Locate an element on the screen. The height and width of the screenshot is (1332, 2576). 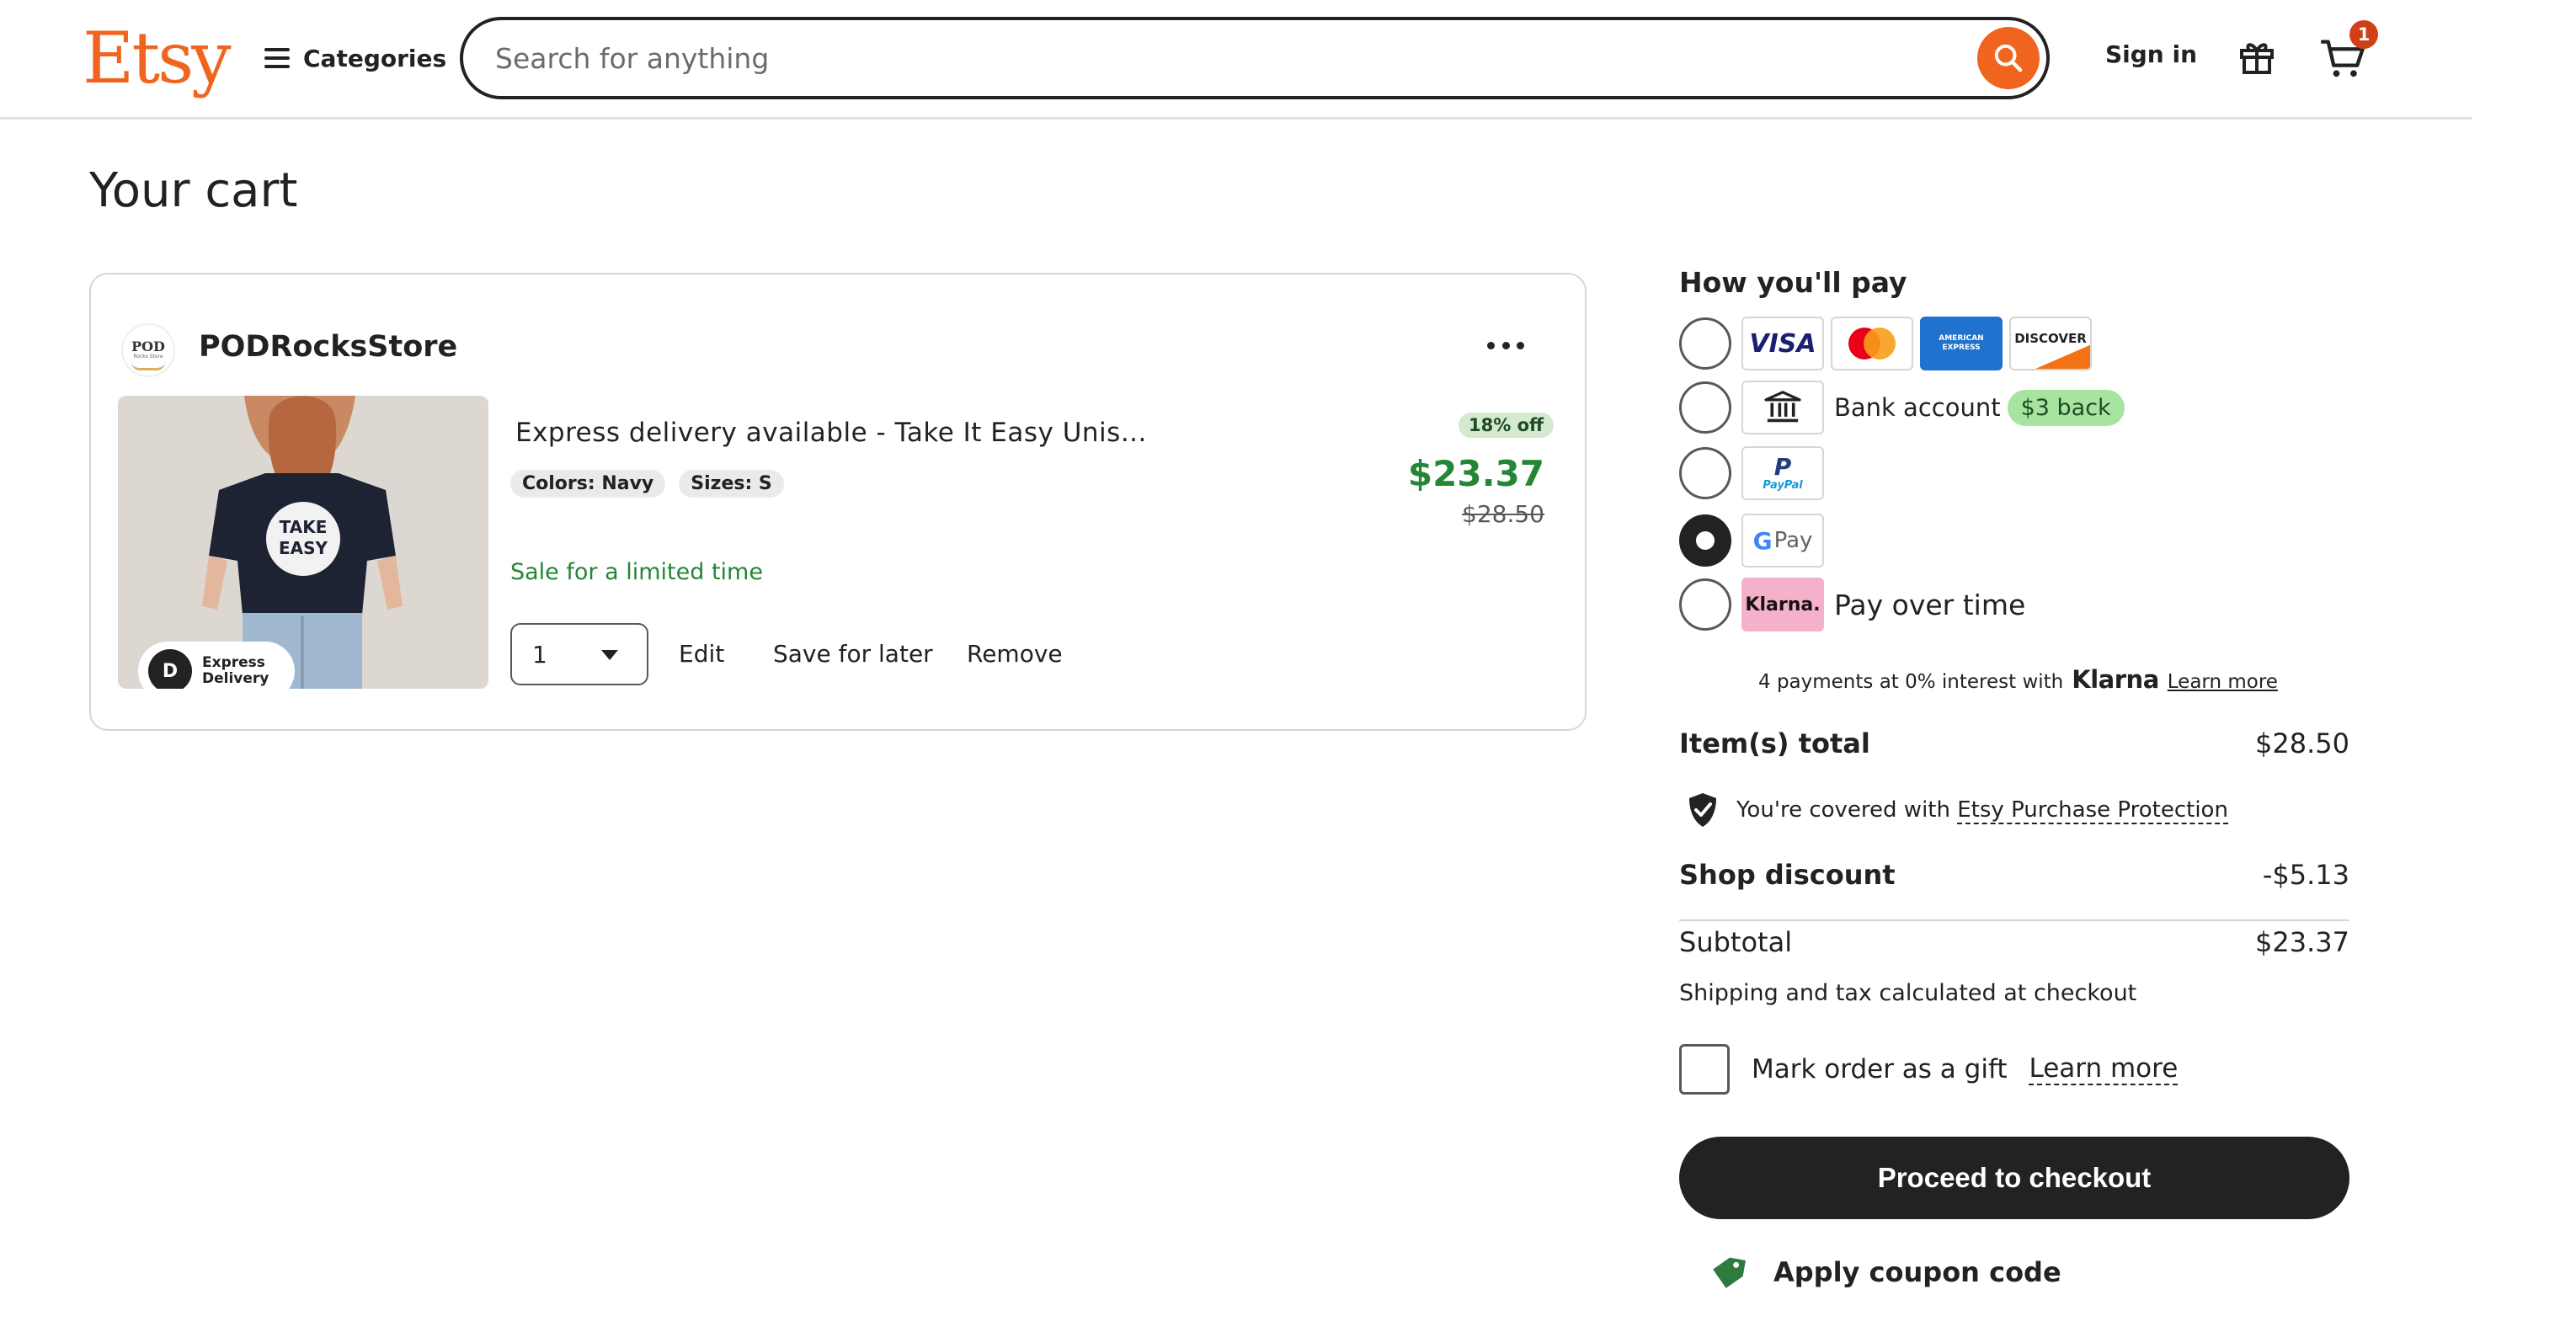
bank-account-label: Bank account is located at coordinates (1917, 407).